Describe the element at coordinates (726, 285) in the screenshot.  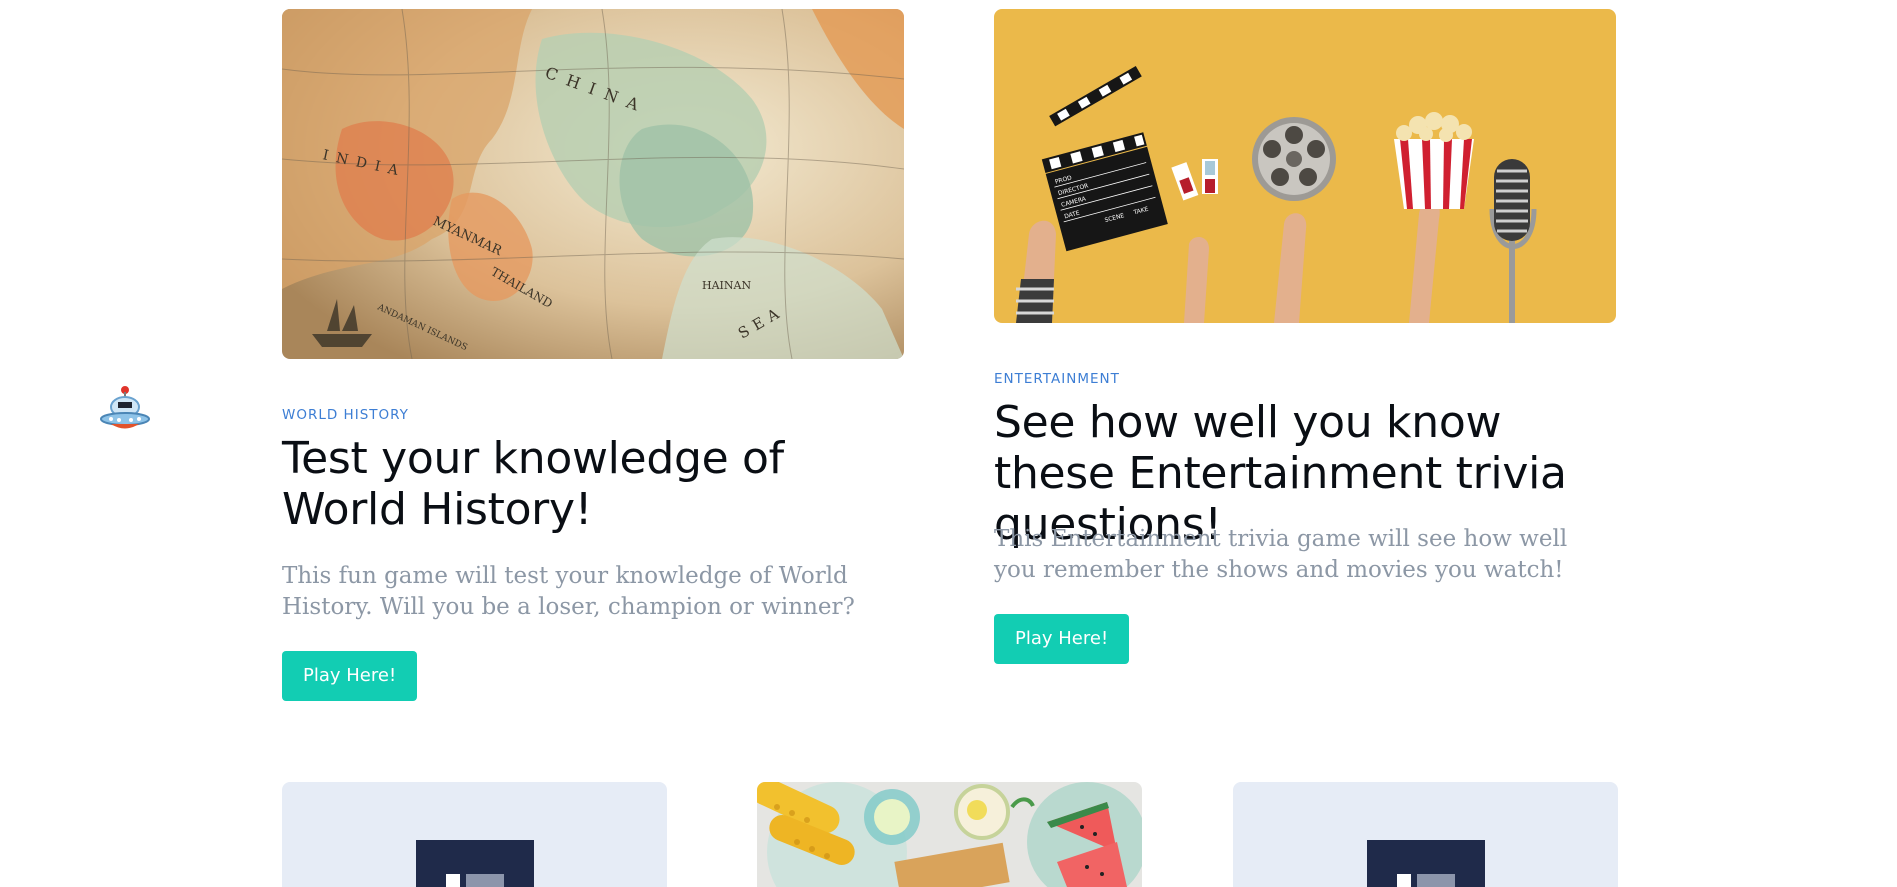
I see `map-label-hainan: HAINAN` at that location.